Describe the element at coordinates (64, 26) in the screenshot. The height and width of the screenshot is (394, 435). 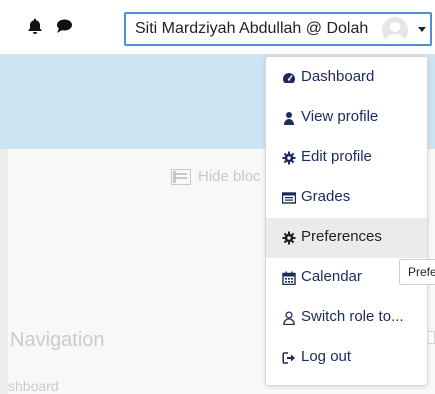
I see `chat-bubble-icon` at that location.